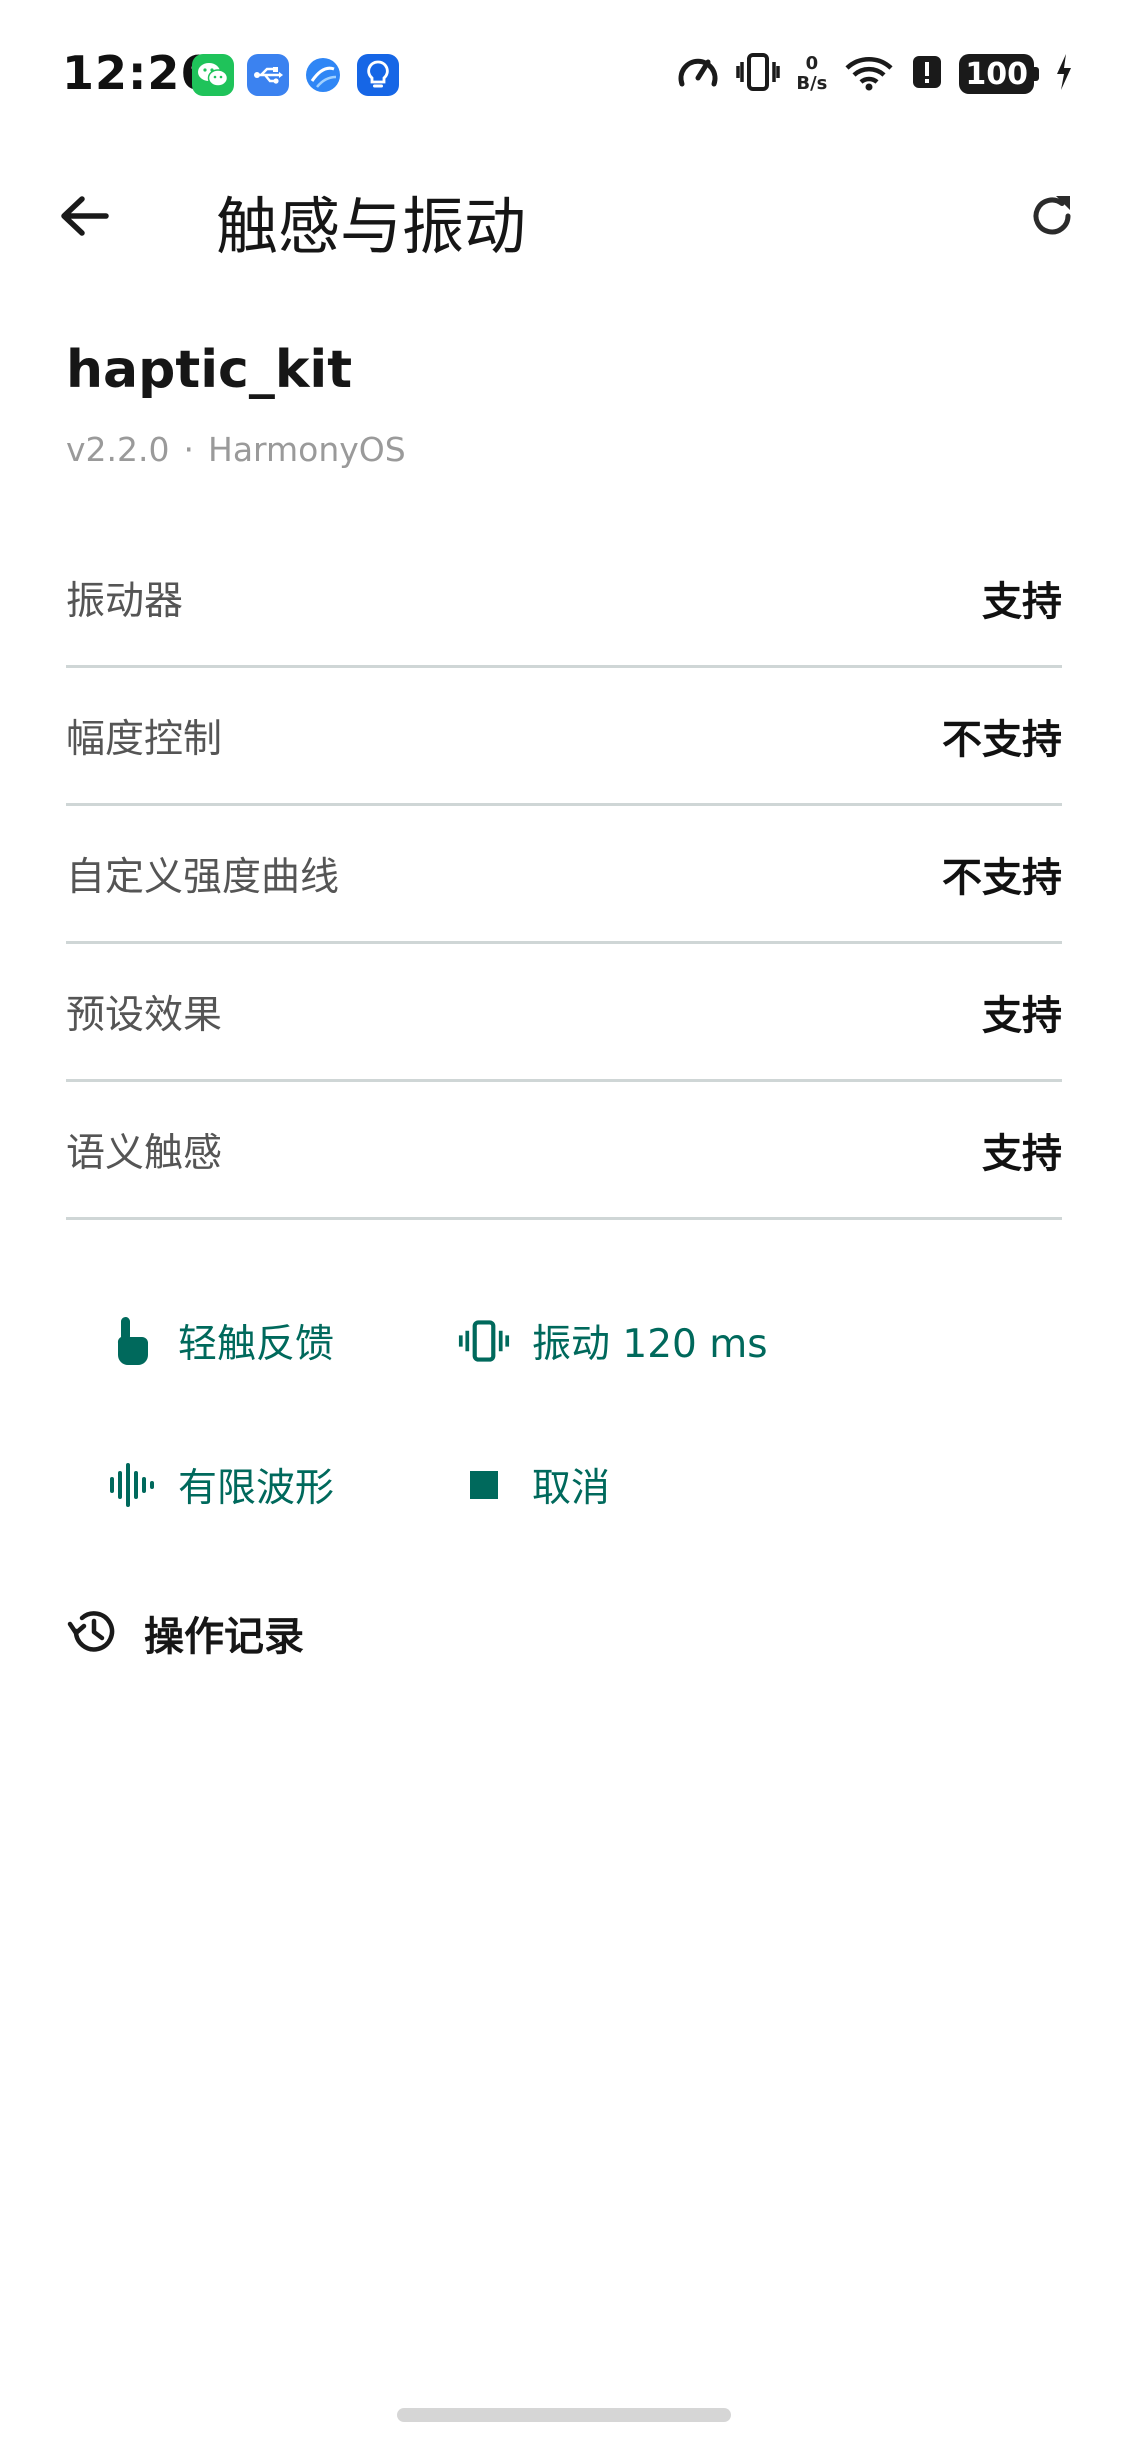 The height and width of the screenshot is (2444, 1128). I want to click on back-arrow-icon, so click(85, 216).